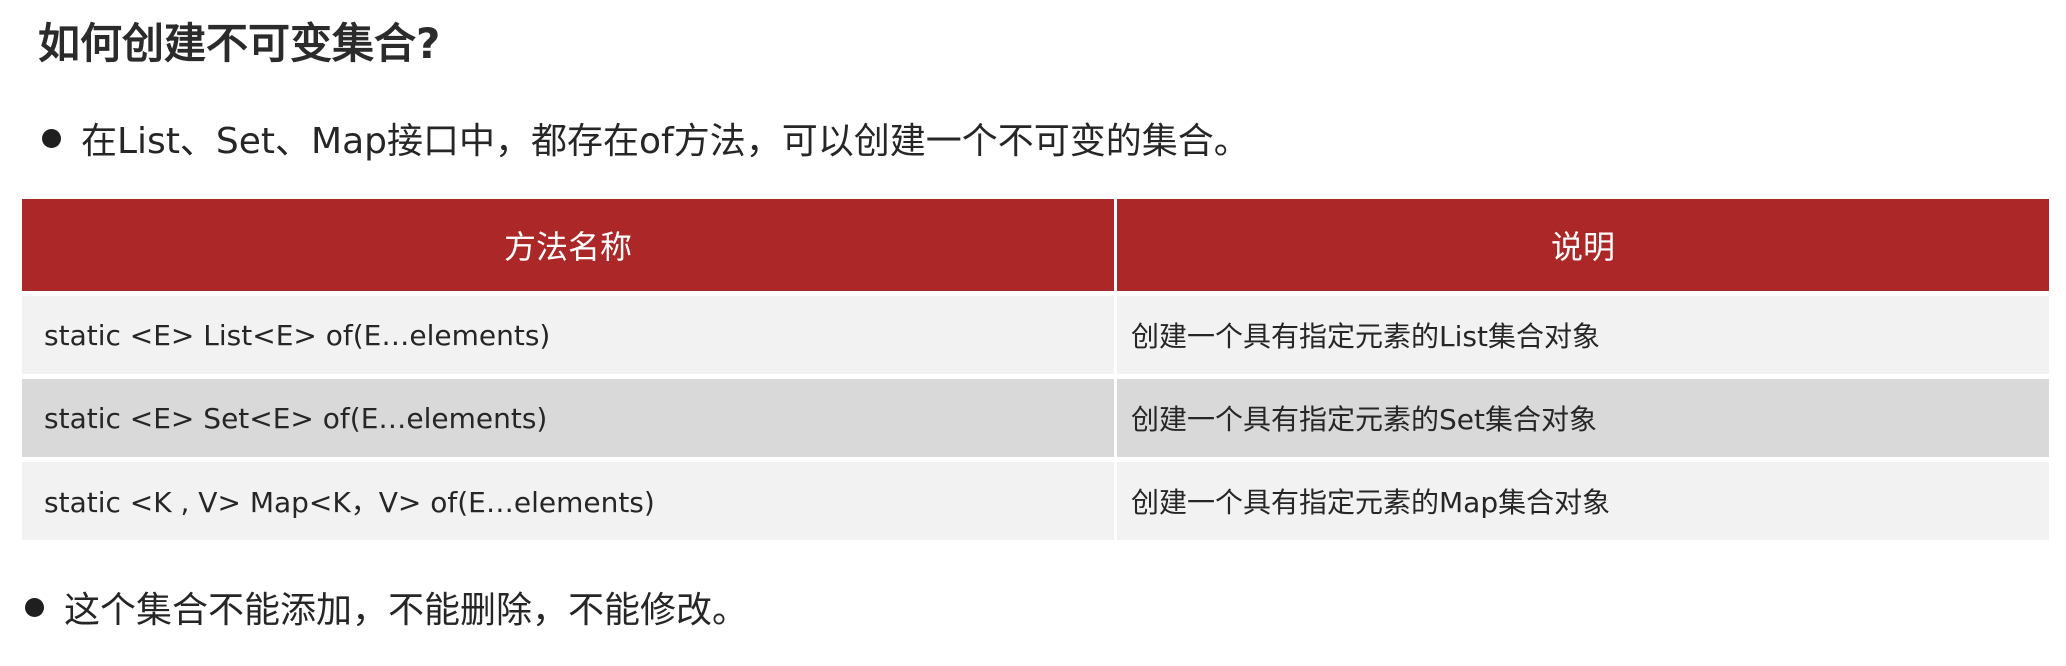  I want to click on note-bullet-text: 这个集合不能添加，不能删除，不能修改。, so click(406, 610).